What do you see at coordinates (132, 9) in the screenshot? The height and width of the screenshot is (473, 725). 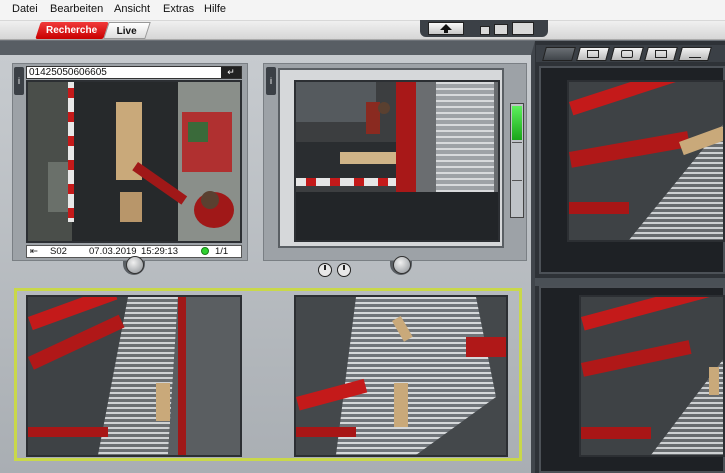 I see `menu-ansicht: Ansicht` at bounding box center [132, 9].